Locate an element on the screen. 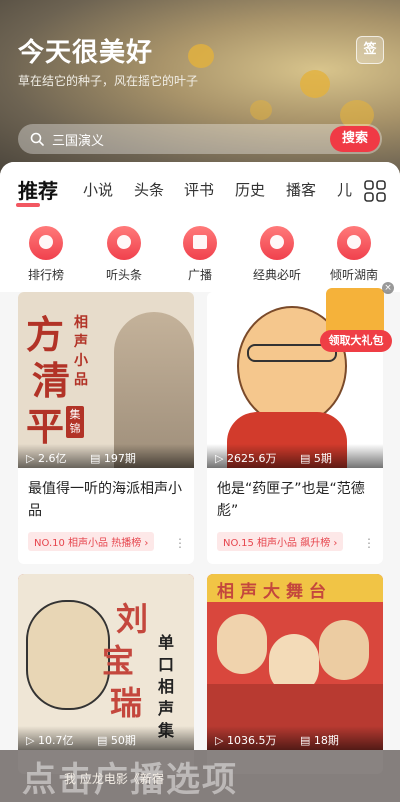 The width and height of the screenshot is (400, 802). album-stats: ▷ 2.6亿 ▤ 197期 is located at coordinates (106, 456).